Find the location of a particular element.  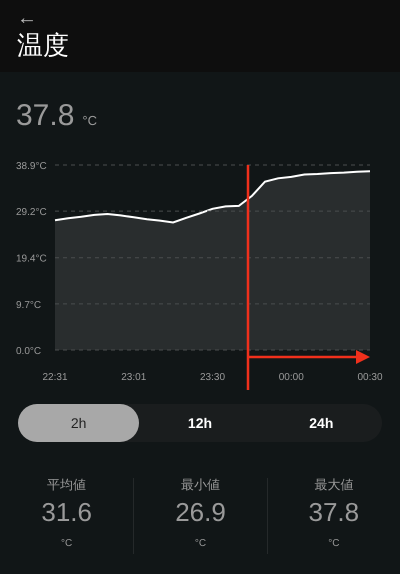

x-axis-label: 00:00 is located at coordinates (291, 377).